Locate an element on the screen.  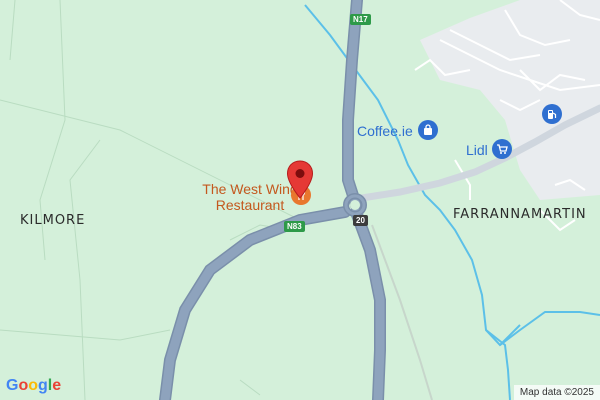
road-shield-n17: N17 is located at coordinates (360, 19).